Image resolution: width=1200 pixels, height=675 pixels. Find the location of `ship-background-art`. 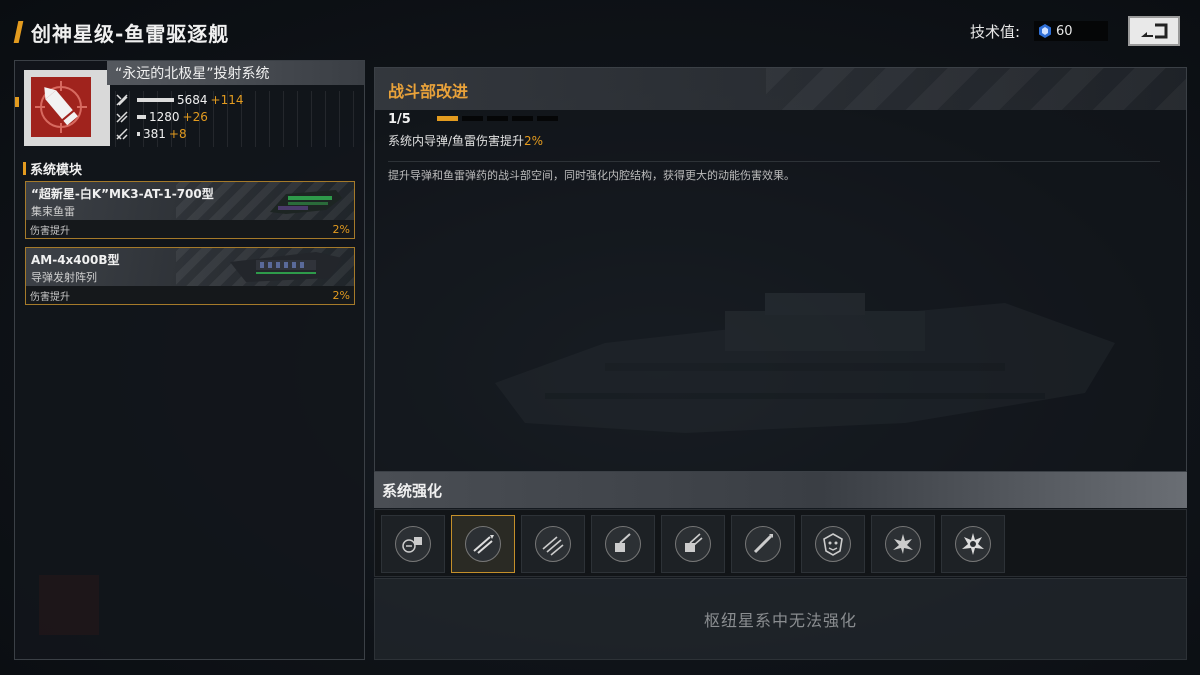

ship-background-art is located at coordinates (805, 363).